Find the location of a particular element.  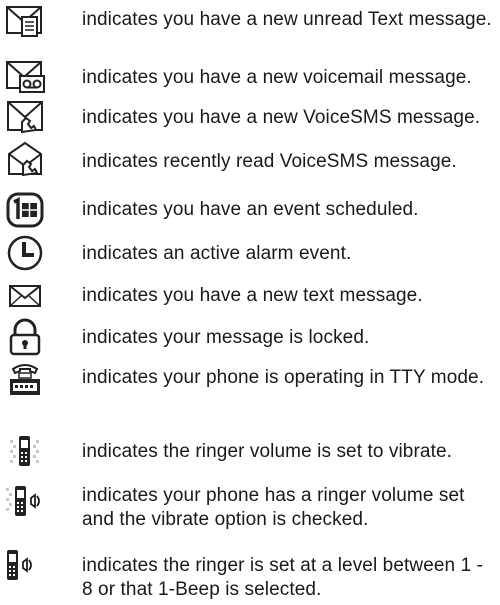

new-voicesms-icon is located at coordinates (25, 117).